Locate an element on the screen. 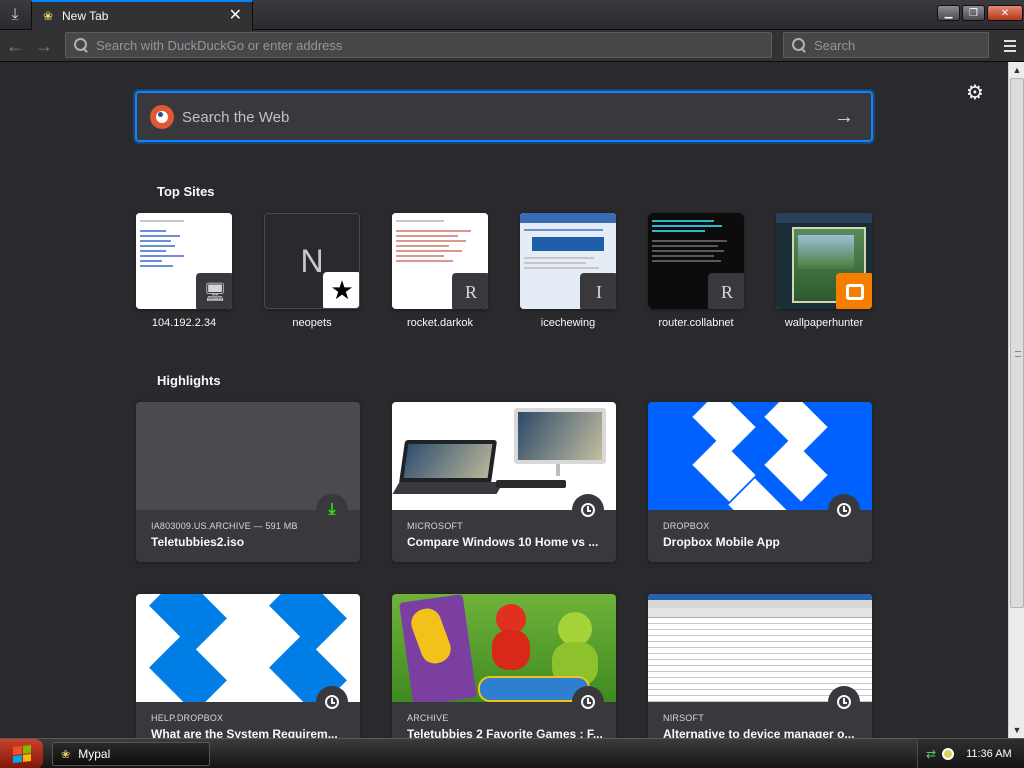  top-site: R router.collabnet is located at coordinates (696, 271).